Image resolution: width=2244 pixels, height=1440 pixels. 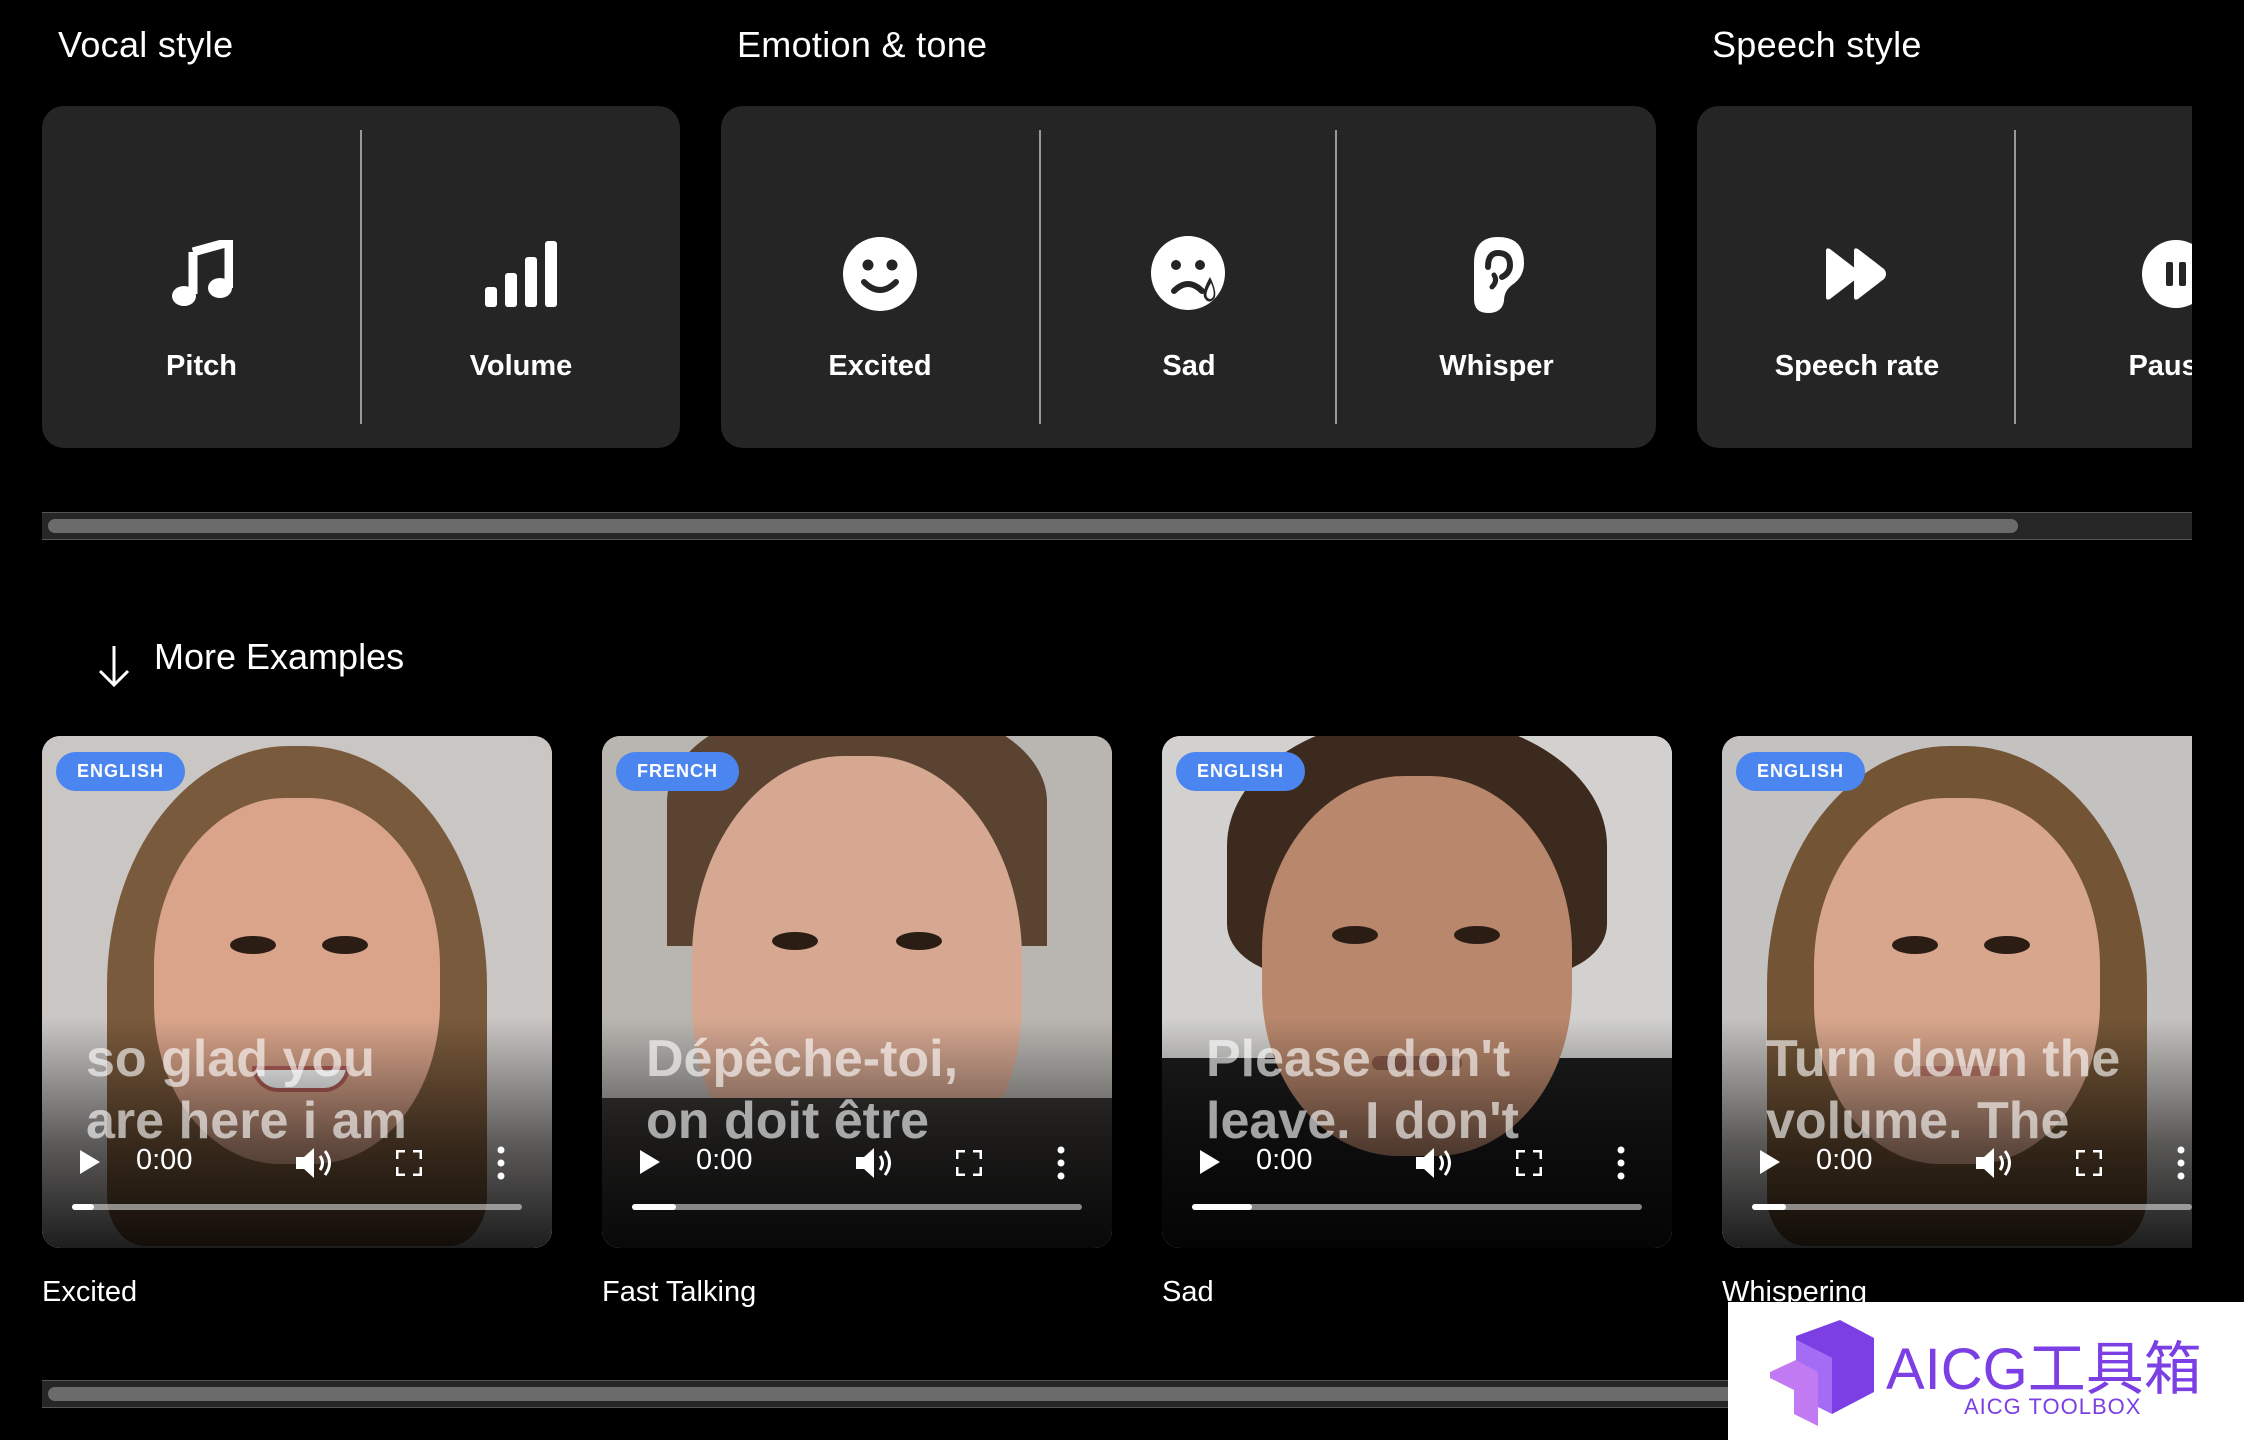 I want to click on feature-pitch: Pitch, so click(x=201, y=277).